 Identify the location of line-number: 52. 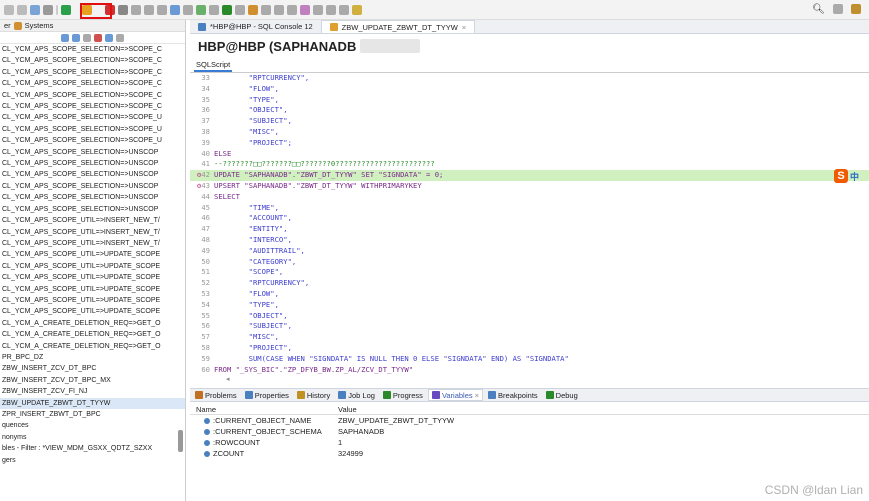
(202, 283).